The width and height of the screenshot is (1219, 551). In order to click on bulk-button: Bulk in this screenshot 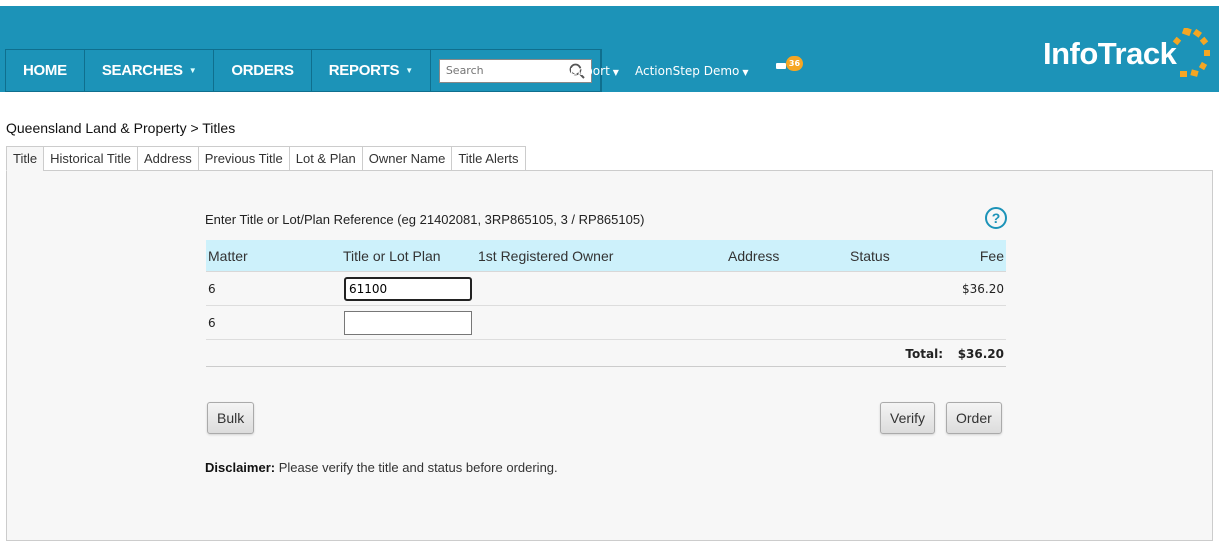, I will do `click(231, 418)`.